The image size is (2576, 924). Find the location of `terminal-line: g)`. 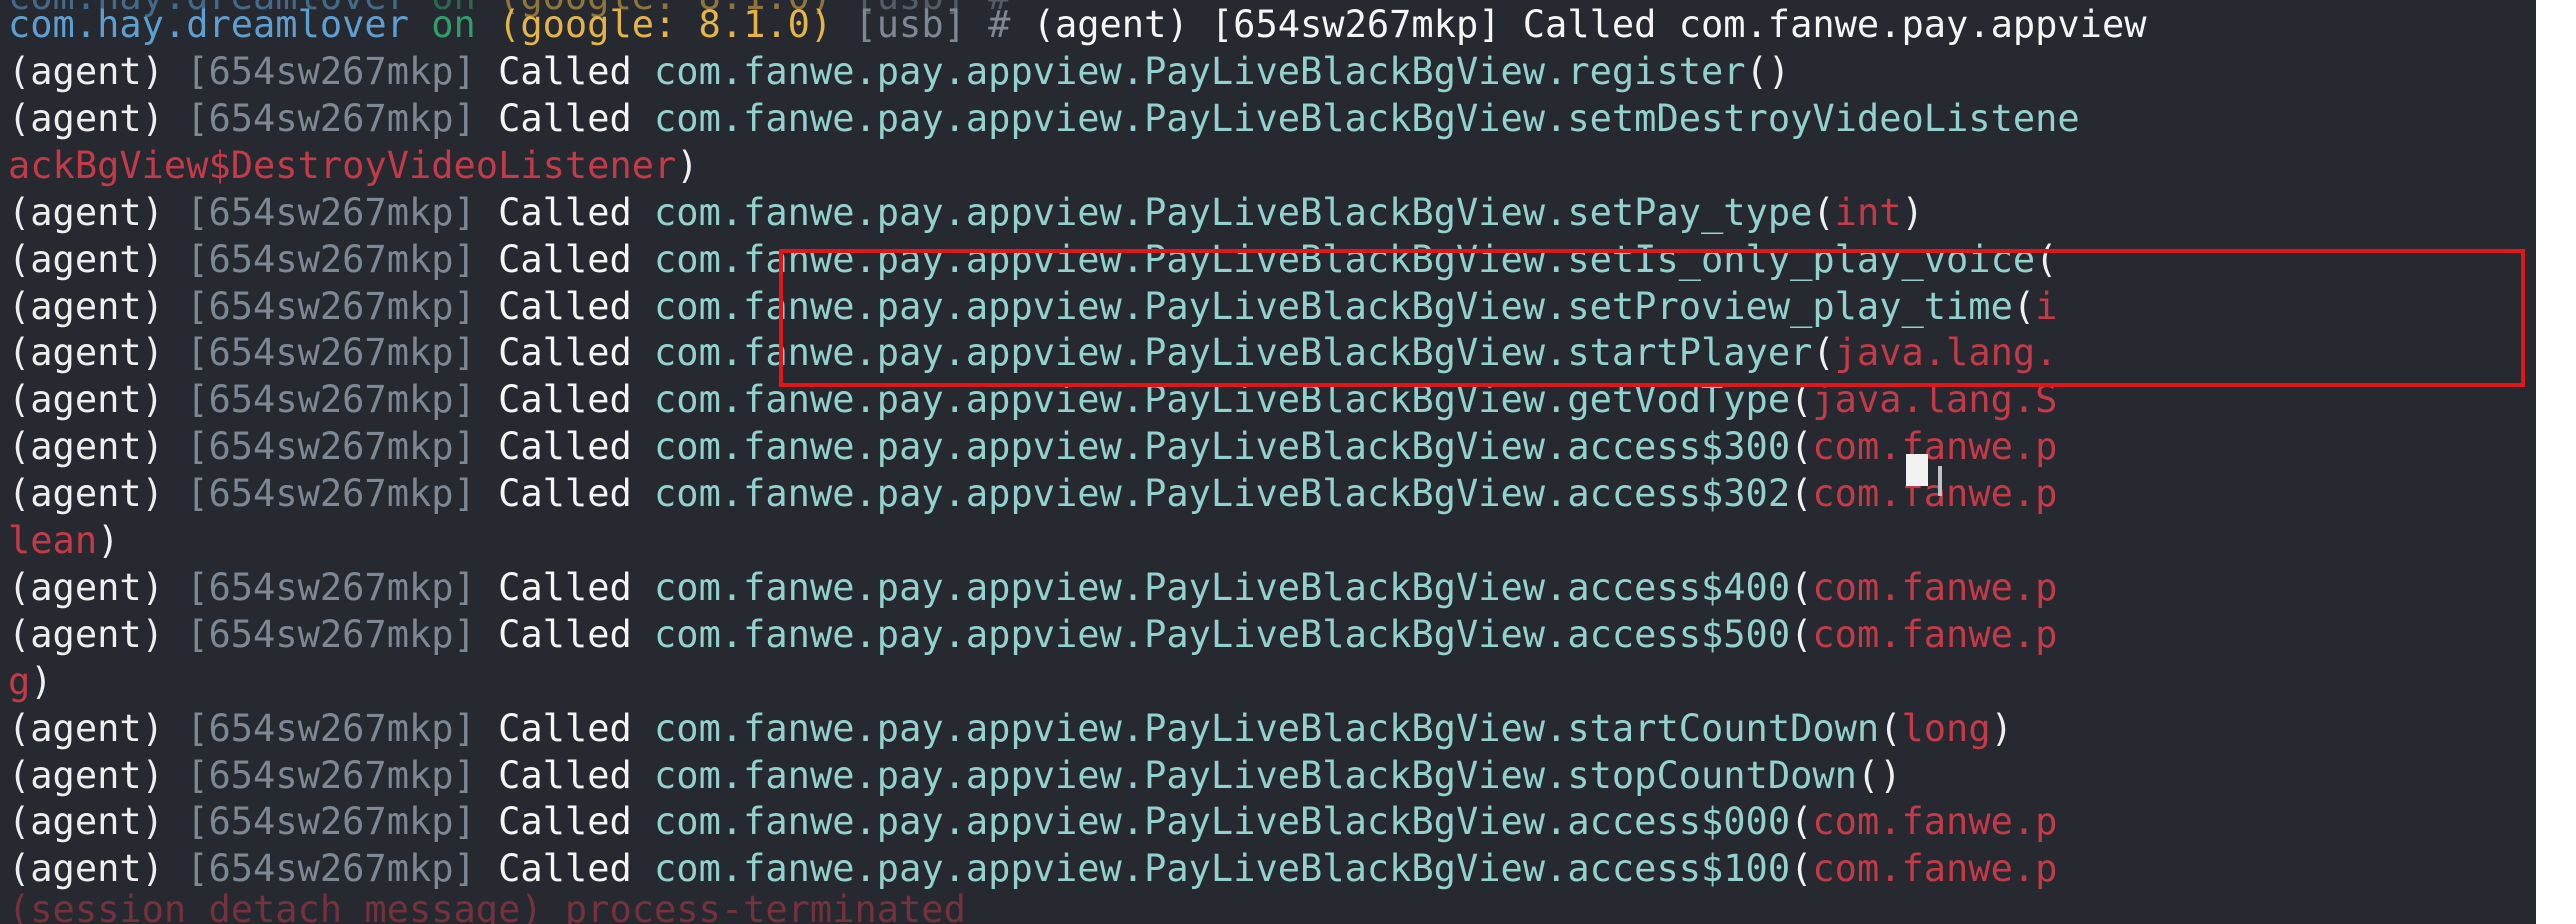

terminal-line: g) is located at coordinates (30, 682).